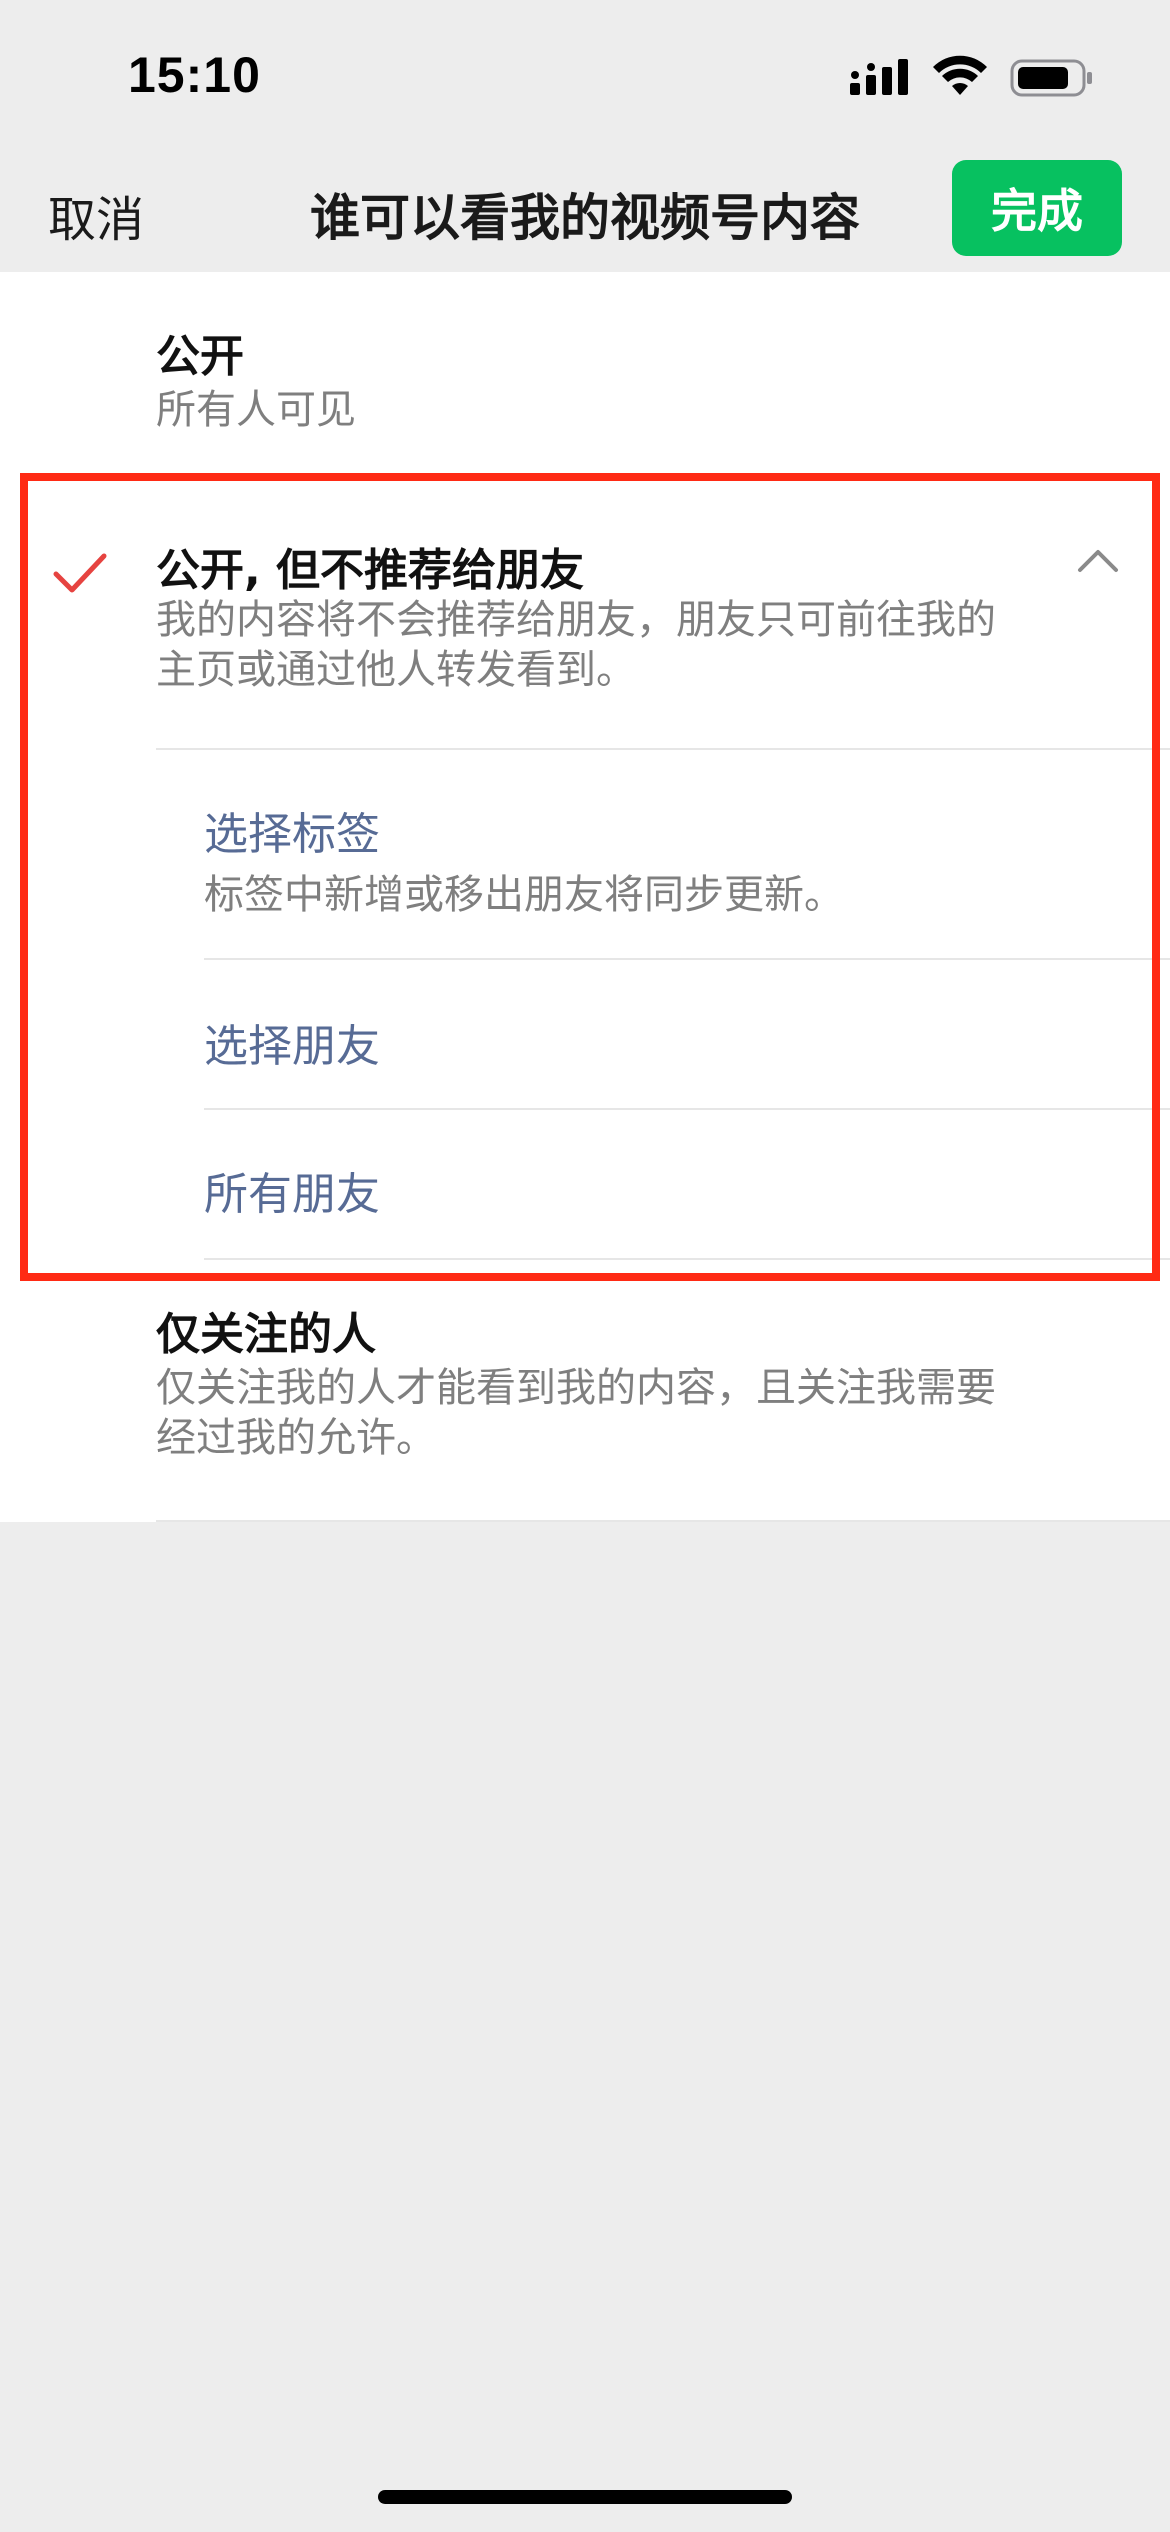 Image resolution: width=1170 pixels, height=2532 pixels. What do you see at coordinates (585, 211) in the screenshot?
I see `nav-bar: 取消 谁可以看我的视频号内容 完成` at bounding box center [585, 211].